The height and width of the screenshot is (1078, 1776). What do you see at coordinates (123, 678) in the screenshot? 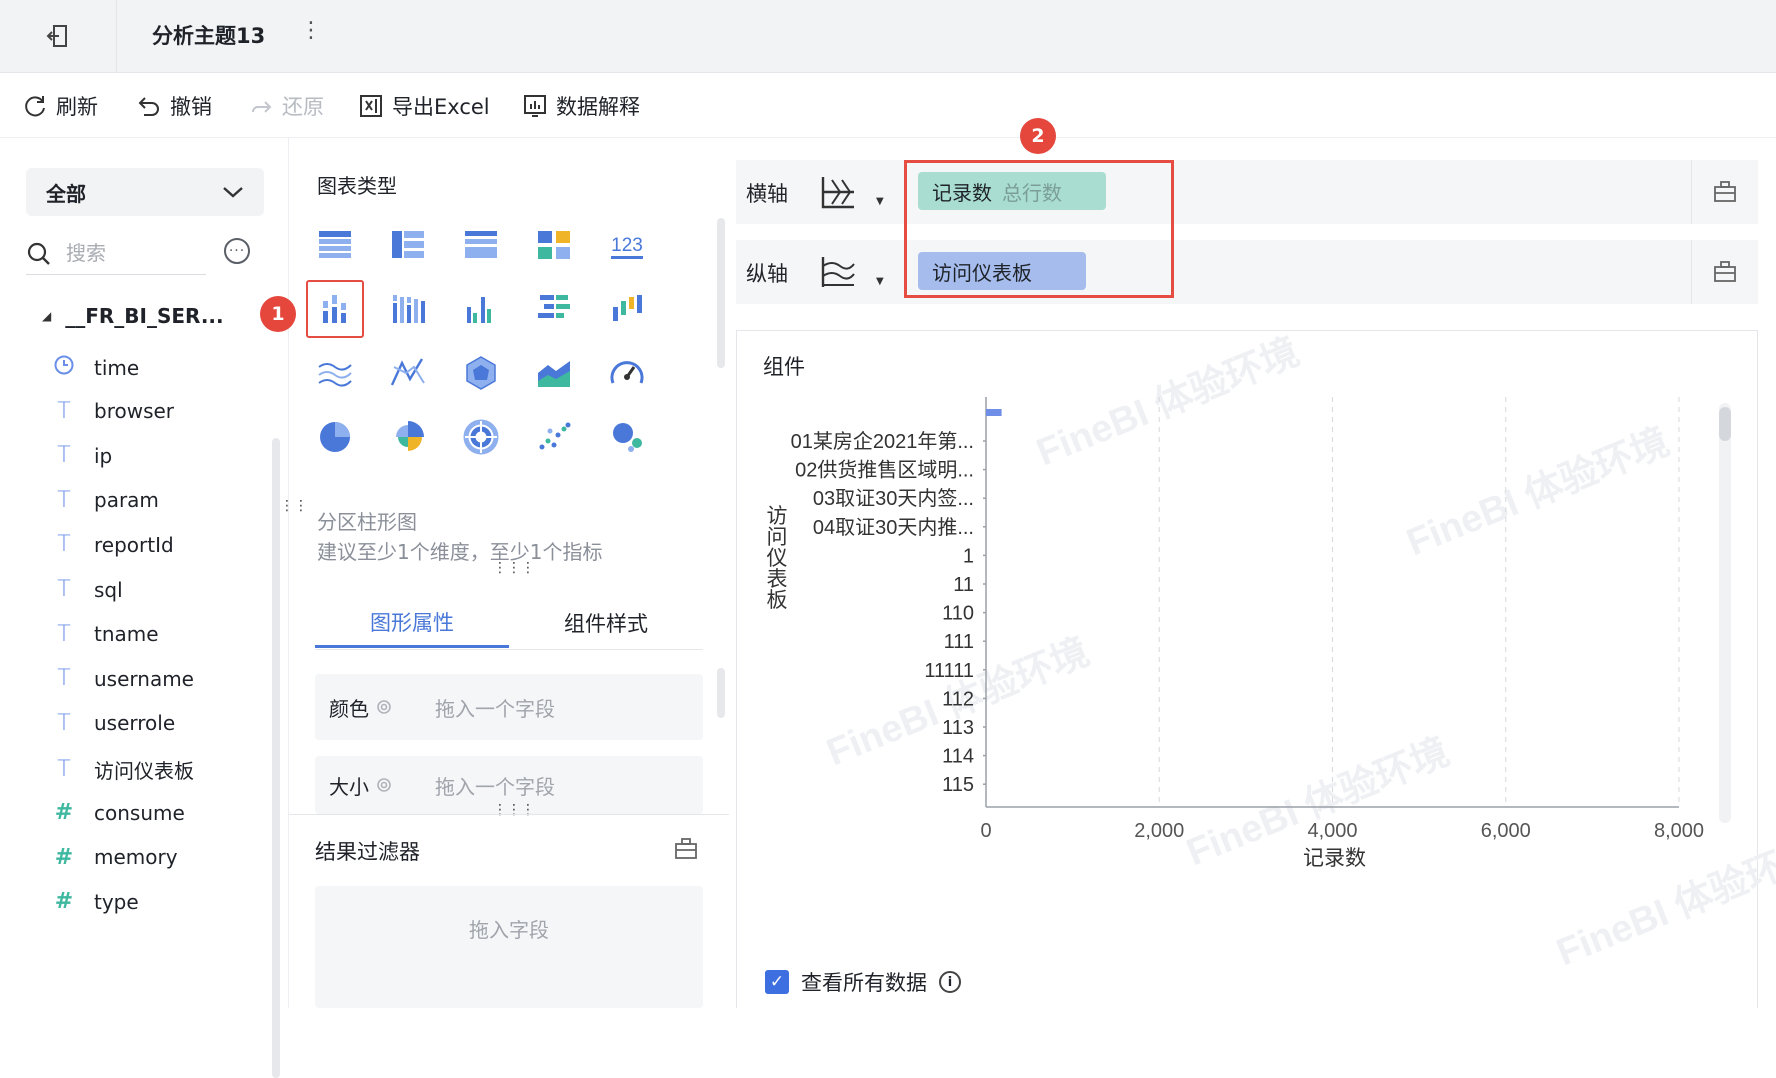
I see `field-item: Tusername` at bounding box center [123, 678].